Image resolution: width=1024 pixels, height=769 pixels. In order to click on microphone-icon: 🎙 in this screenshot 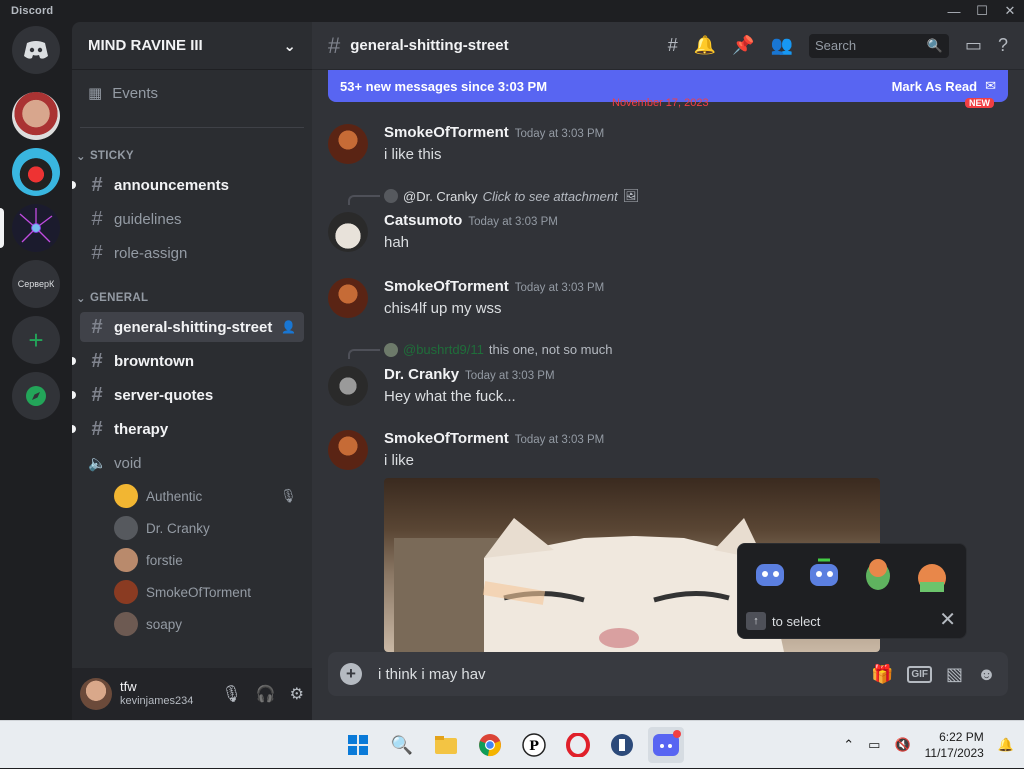, I will do `click(231, 694)`.